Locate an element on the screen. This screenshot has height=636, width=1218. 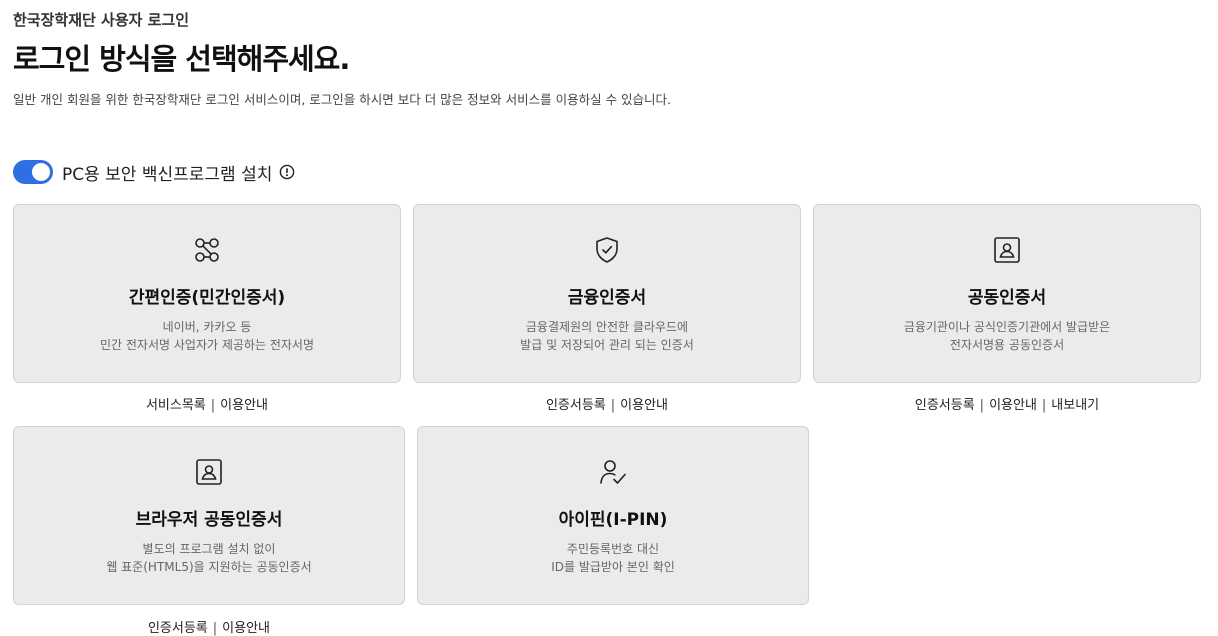
joint-cert-card: 공동인증서 금융기관이나 공식인증기관에서 발급받은 전자서명용 공동인증서 is located at coordinates (1007, 293).